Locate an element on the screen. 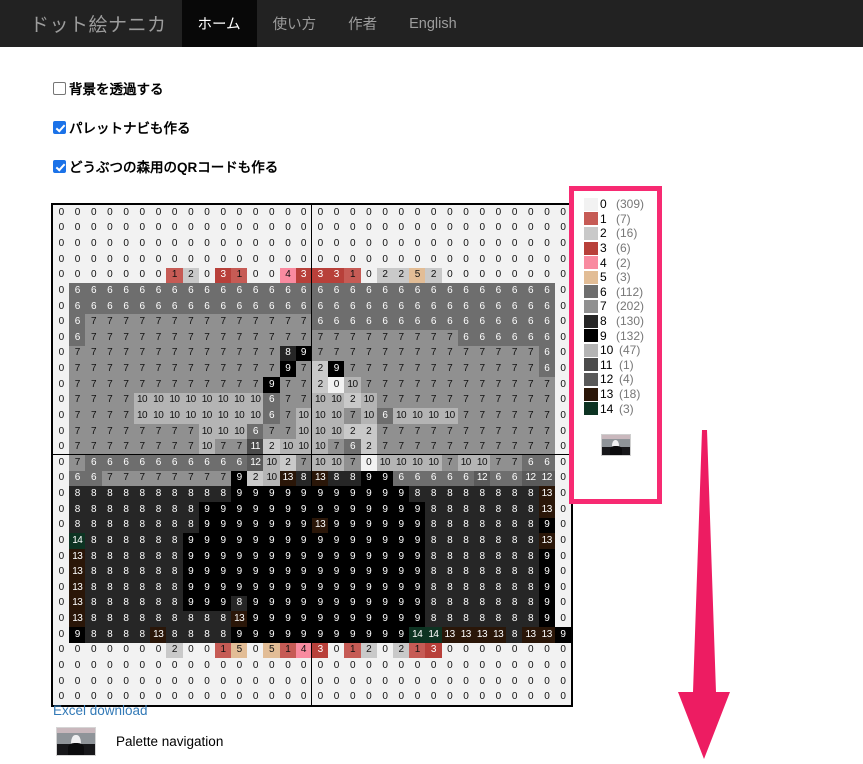 The width and height of the screenshot is (863, 764). pixel-cell: 1 is located at coordinates (352, 650).